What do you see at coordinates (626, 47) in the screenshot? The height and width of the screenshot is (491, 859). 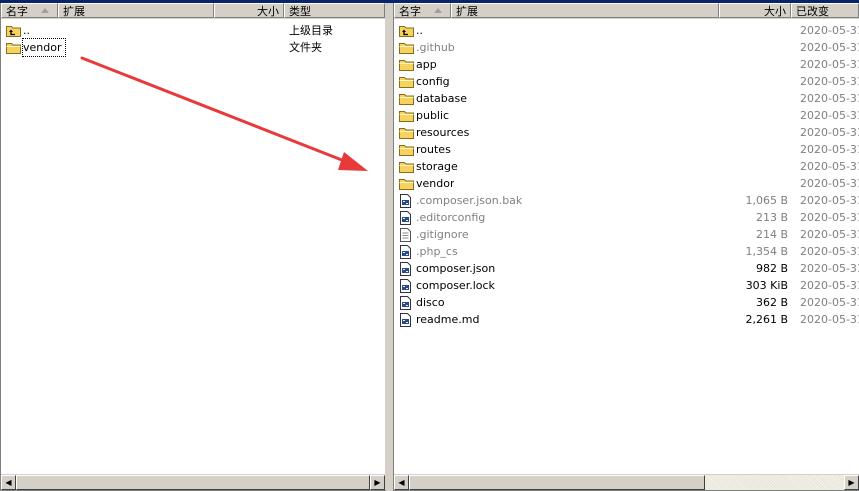 I see `table-row: .github 2020-05-31` at bounding box center [626, 47].